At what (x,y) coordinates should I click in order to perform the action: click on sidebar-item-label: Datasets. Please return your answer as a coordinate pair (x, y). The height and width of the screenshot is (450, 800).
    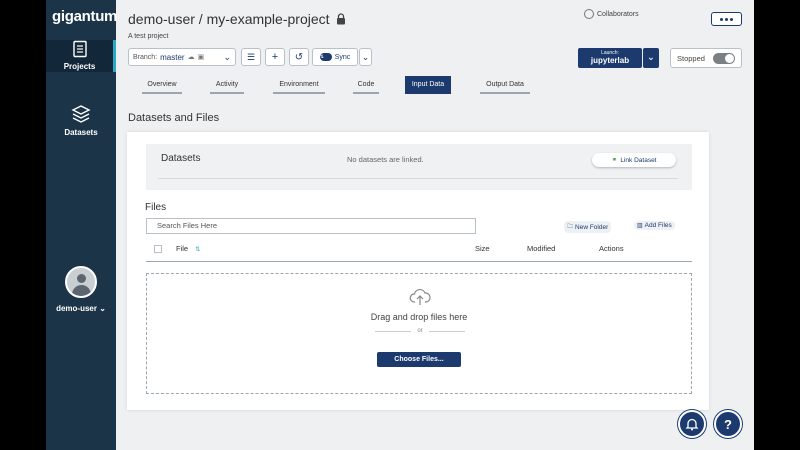
    Looking at the image, I should click on (81, 132).